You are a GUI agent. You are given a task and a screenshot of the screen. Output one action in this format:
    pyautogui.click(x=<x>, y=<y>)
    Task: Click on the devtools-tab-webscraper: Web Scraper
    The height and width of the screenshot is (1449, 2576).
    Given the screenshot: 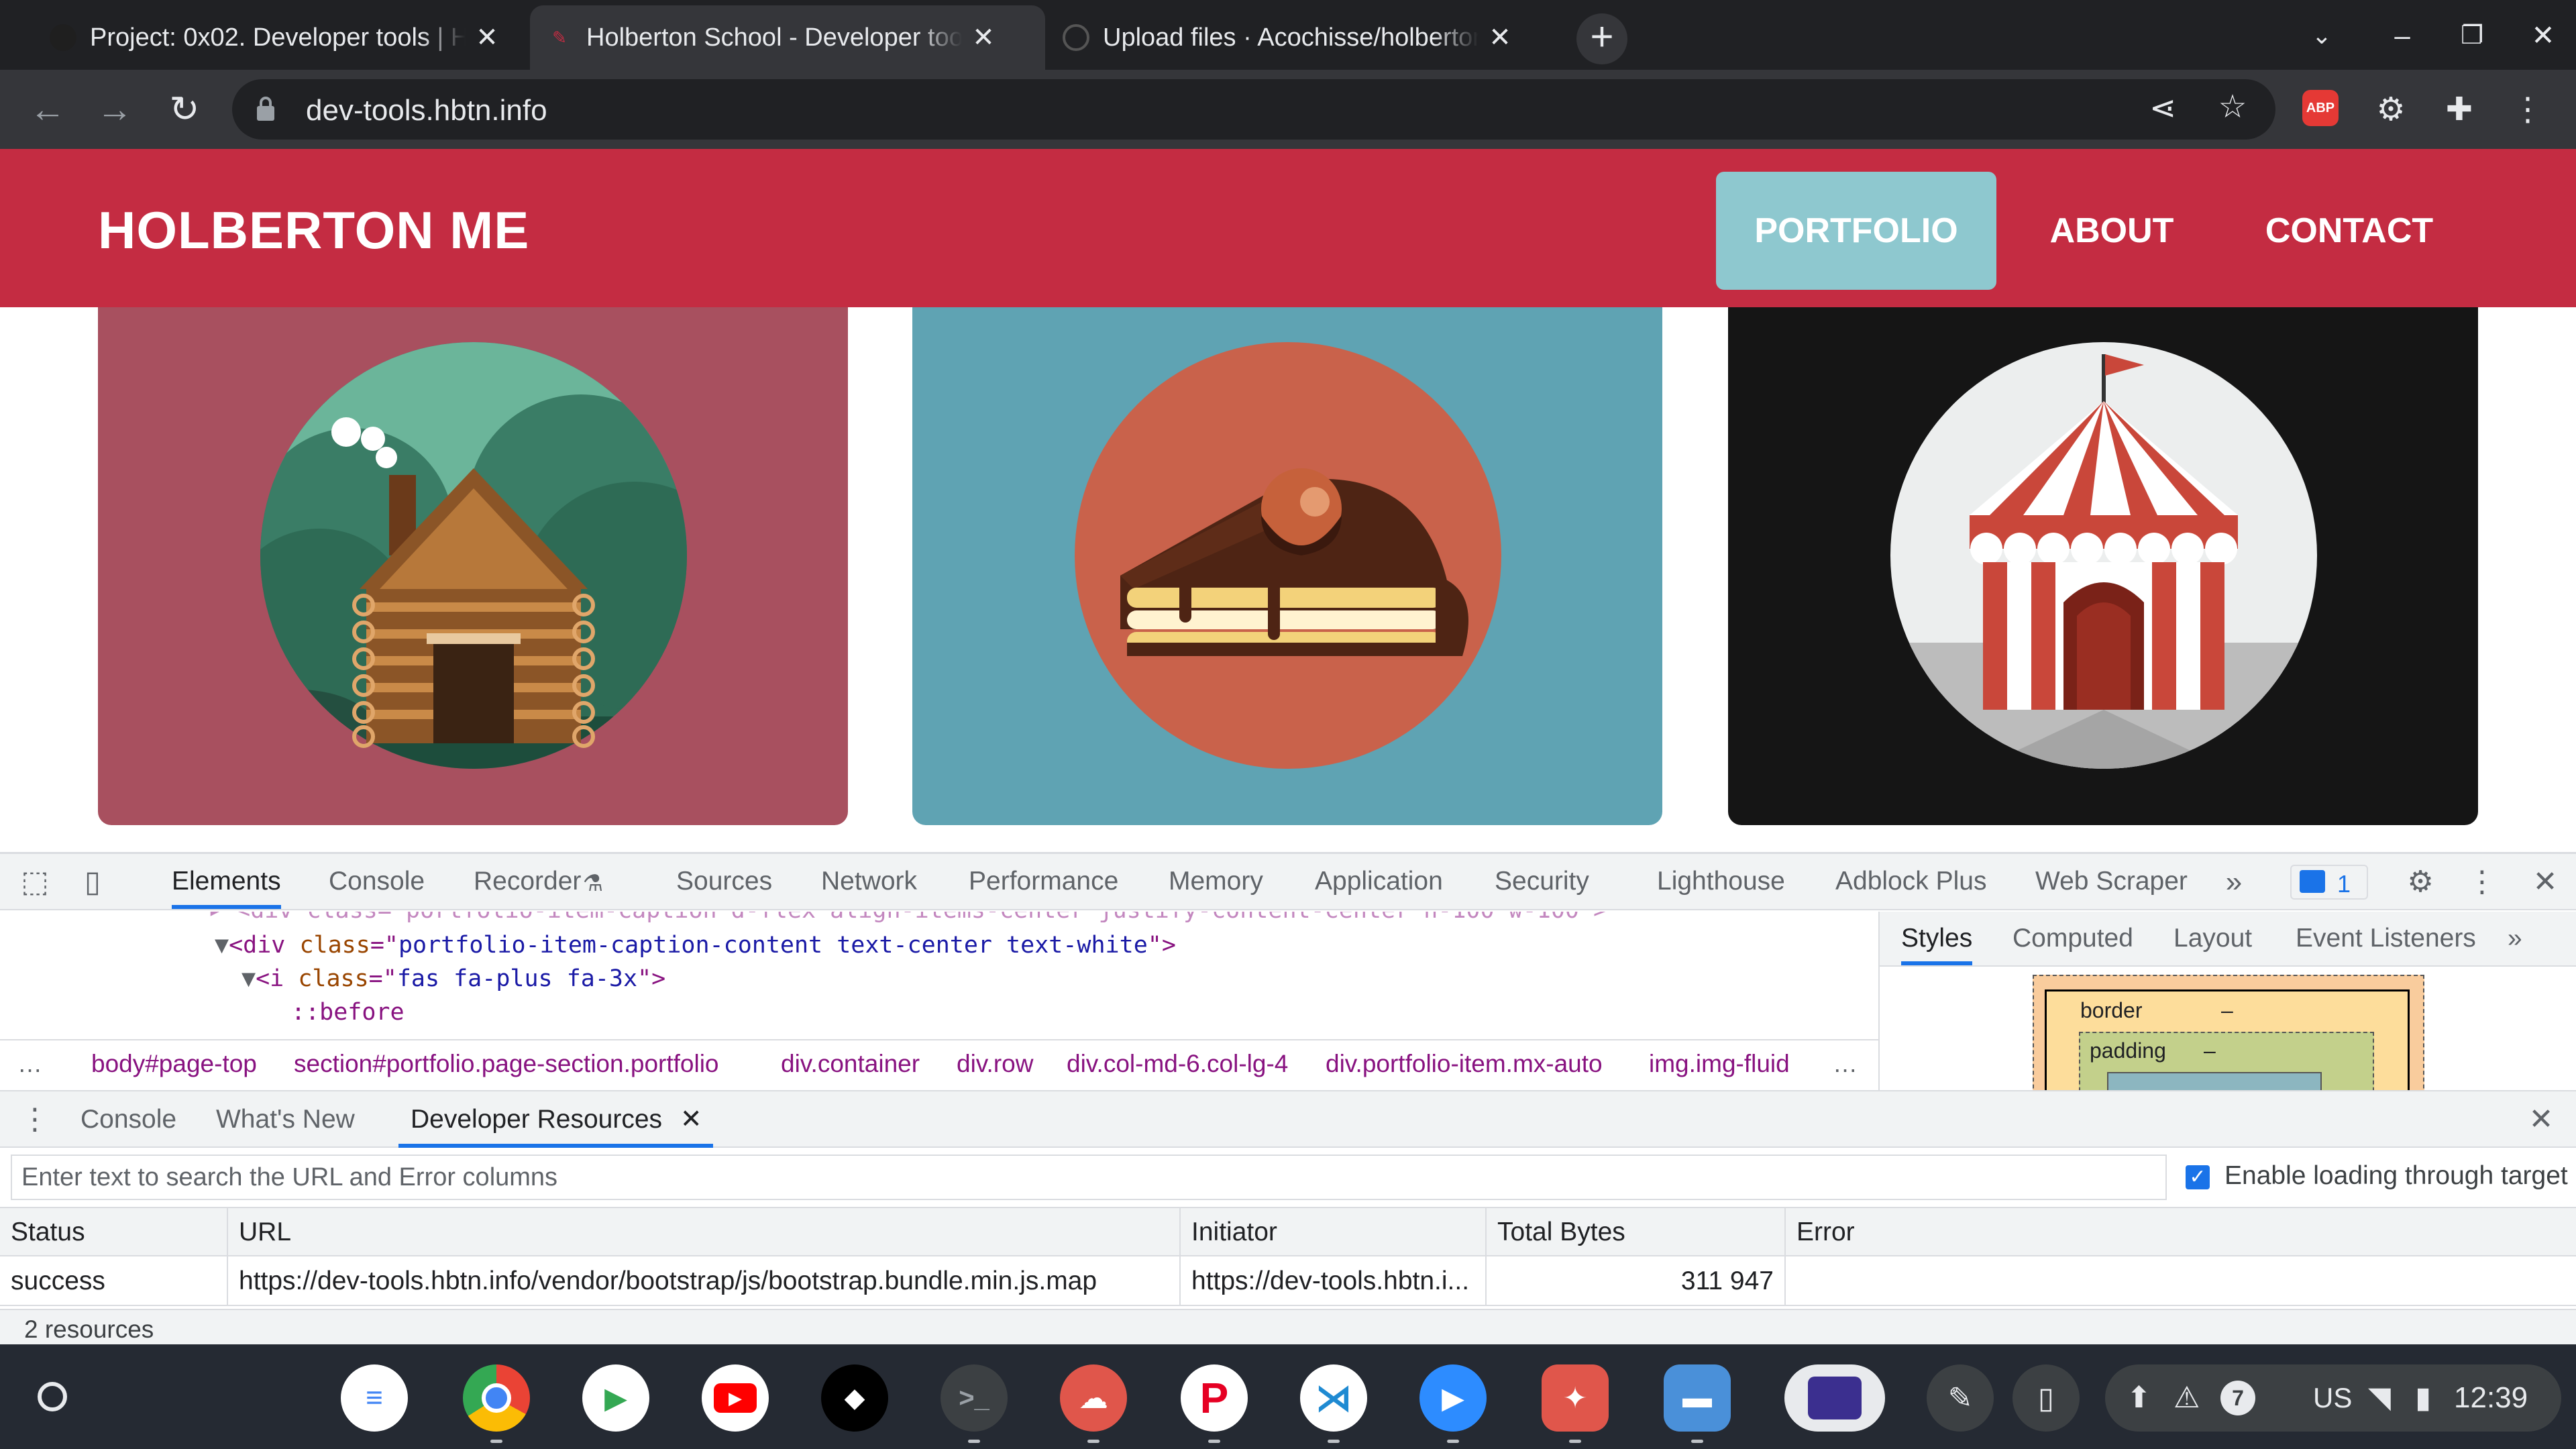 What is the action you would take?
    pyautogui.click(x=2111, y=881)
    